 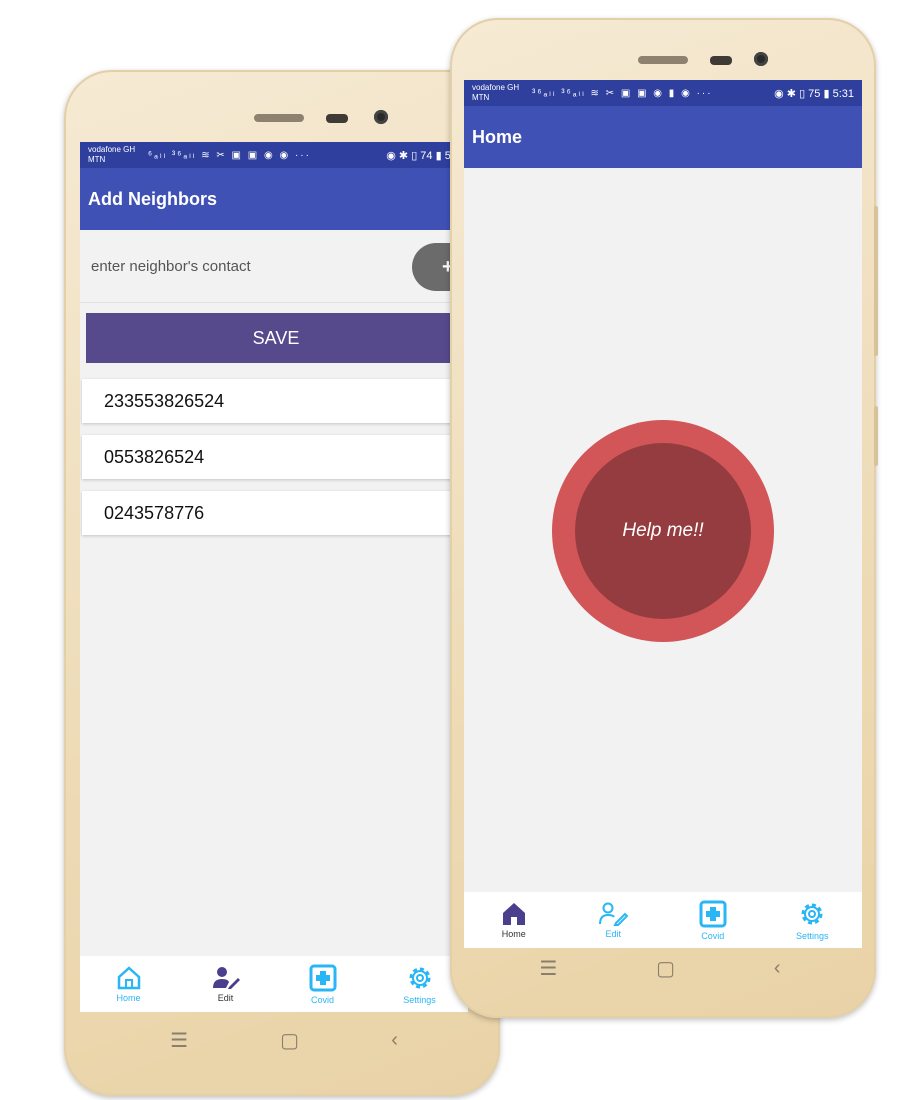 I want to click on power-button, so click(x=876, y=436).